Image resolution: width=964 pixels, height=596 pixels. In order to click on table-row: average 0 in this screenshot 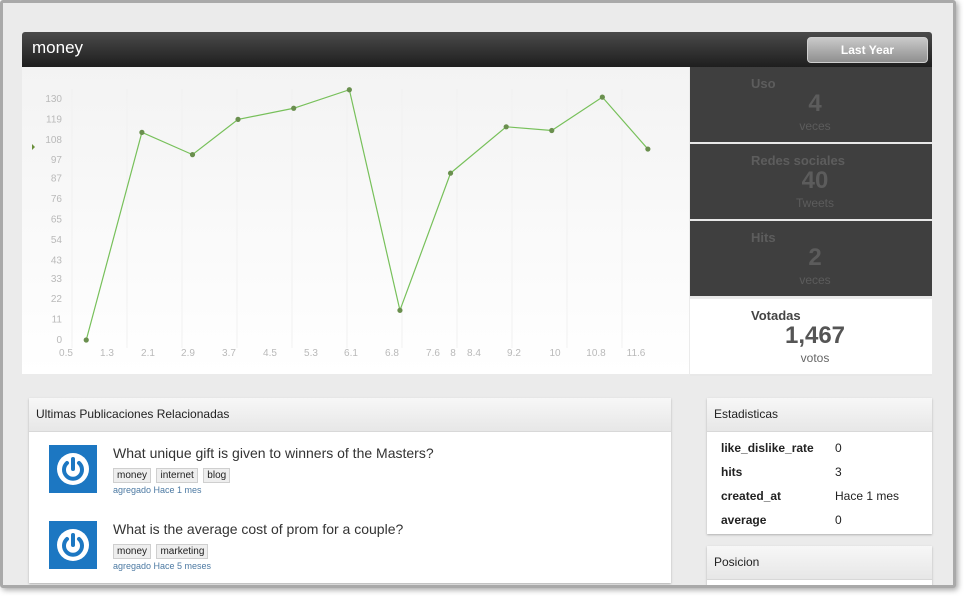, I will do `click(810, 520)`.